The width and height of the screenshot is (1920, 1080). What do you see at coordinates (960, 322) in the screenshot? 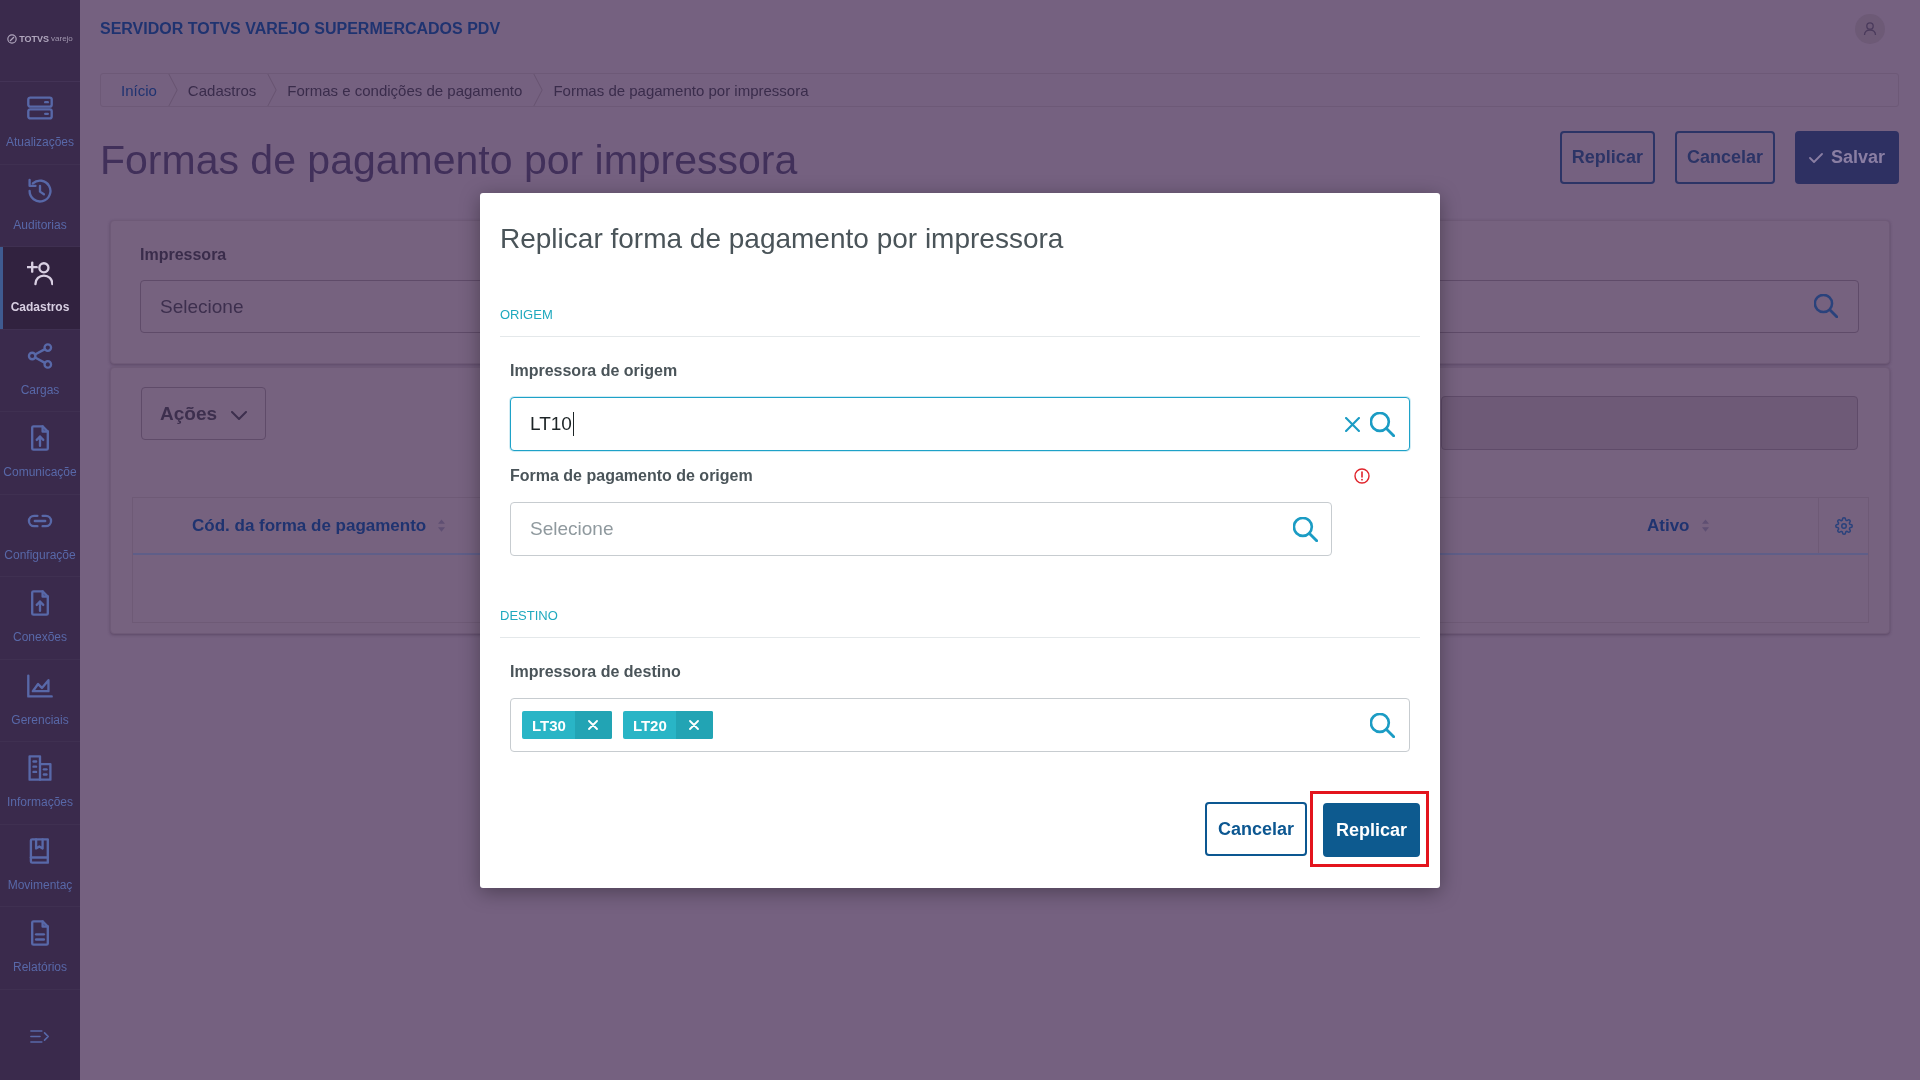
I see `section-heading: ORIGEM` at bounding box center [960, 322].